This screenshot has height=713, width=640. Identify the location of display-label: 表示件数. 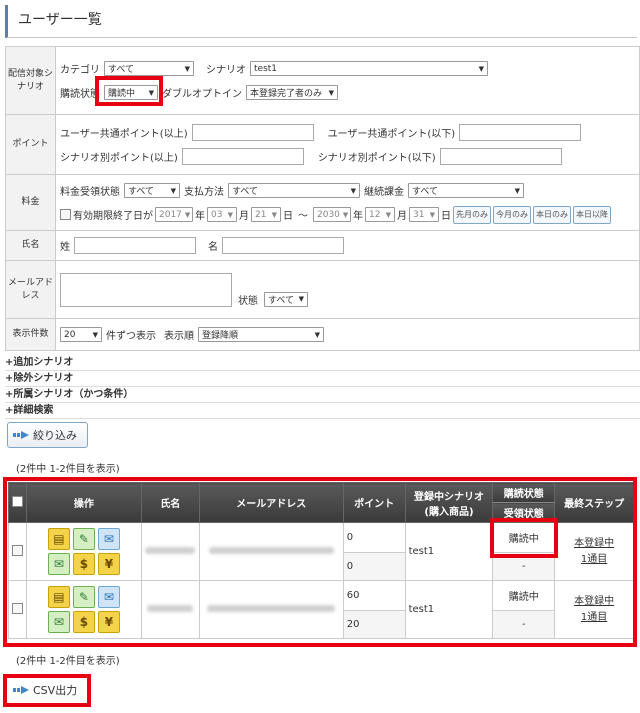
(30, 334).